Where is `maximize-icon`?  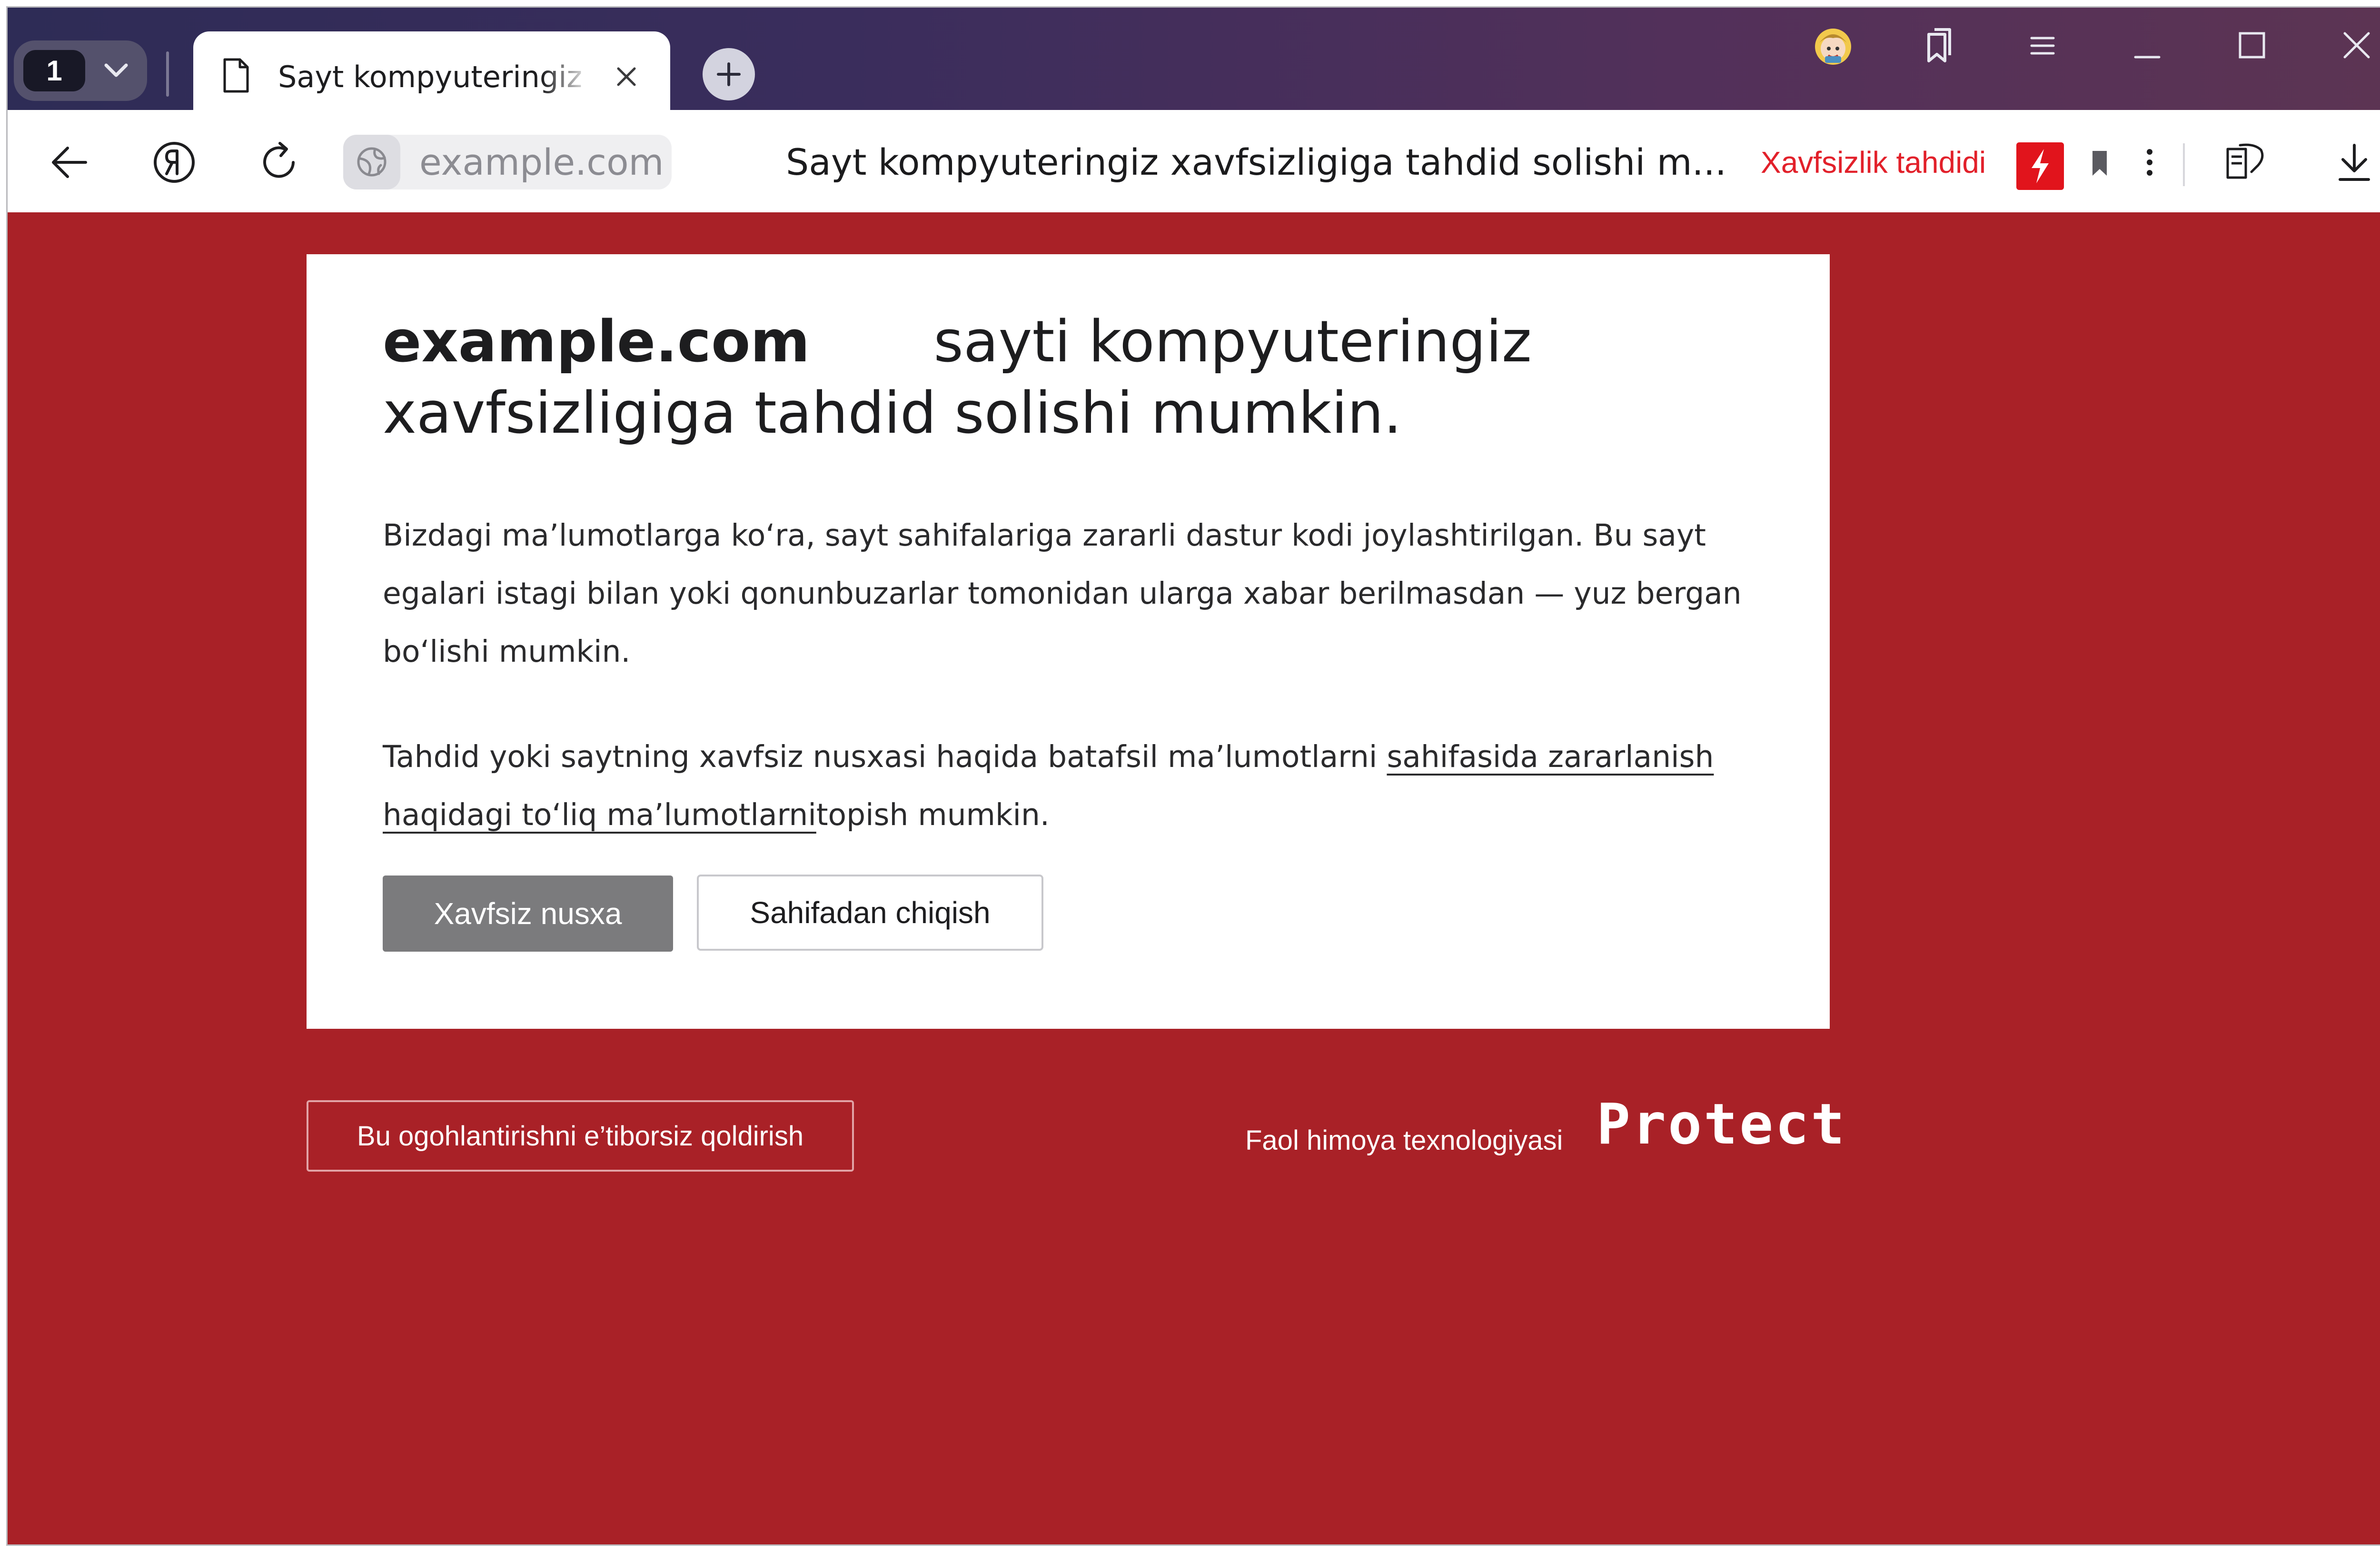 maximize-icon is located at coordinates (2252, 46).